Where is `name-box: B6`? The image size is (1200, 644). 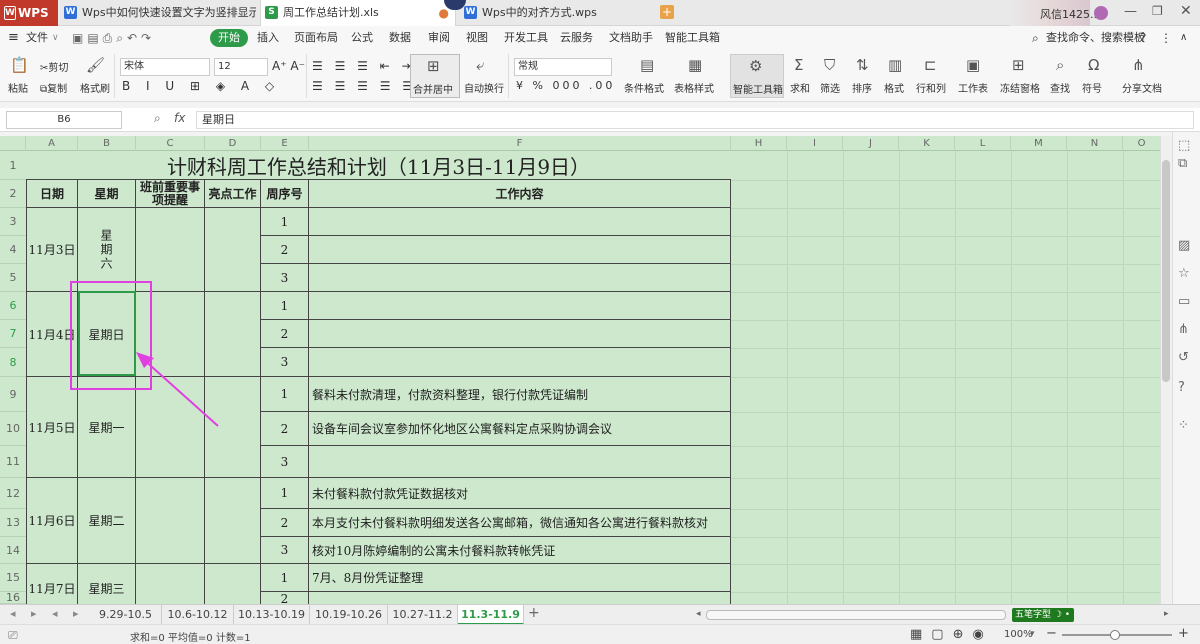 name-box: B6 is located at coordinates (64, 120).